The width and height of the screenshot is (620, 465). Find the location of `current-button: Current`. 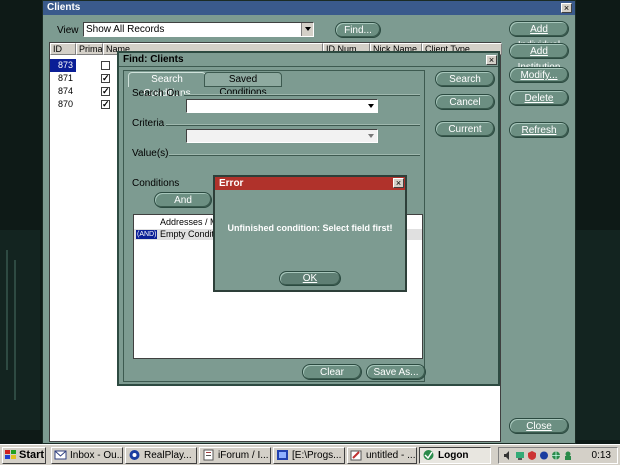

current-button: Current is located at coordinates (465, 129).